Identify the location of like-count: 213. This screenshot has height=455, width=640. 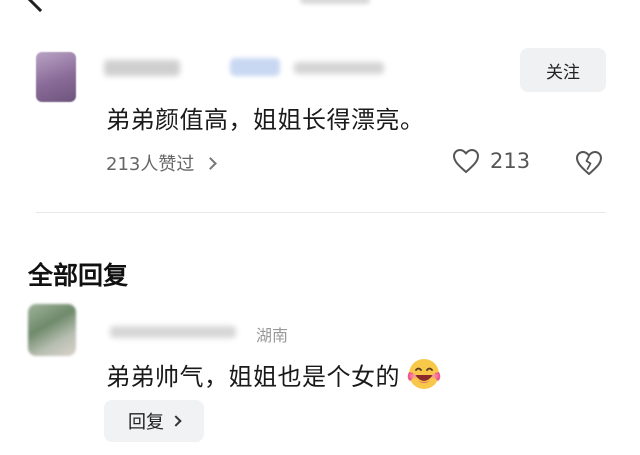
(510, 161).